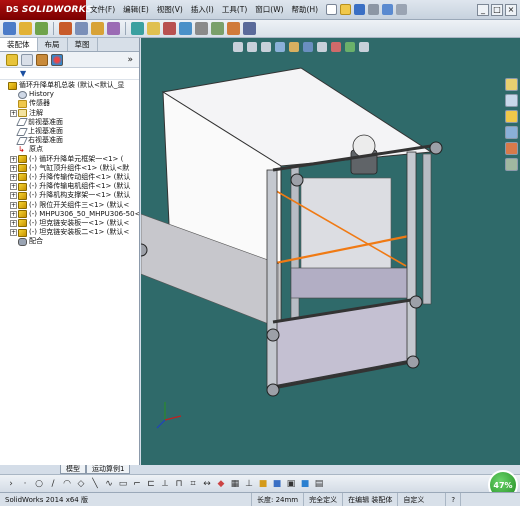 The height and width of the screenshot is (506, 520). What do you see at coordinates (305, 484) in the screenshot?
I see `view-cube-icon: ■` at bounding box center [305, 484].